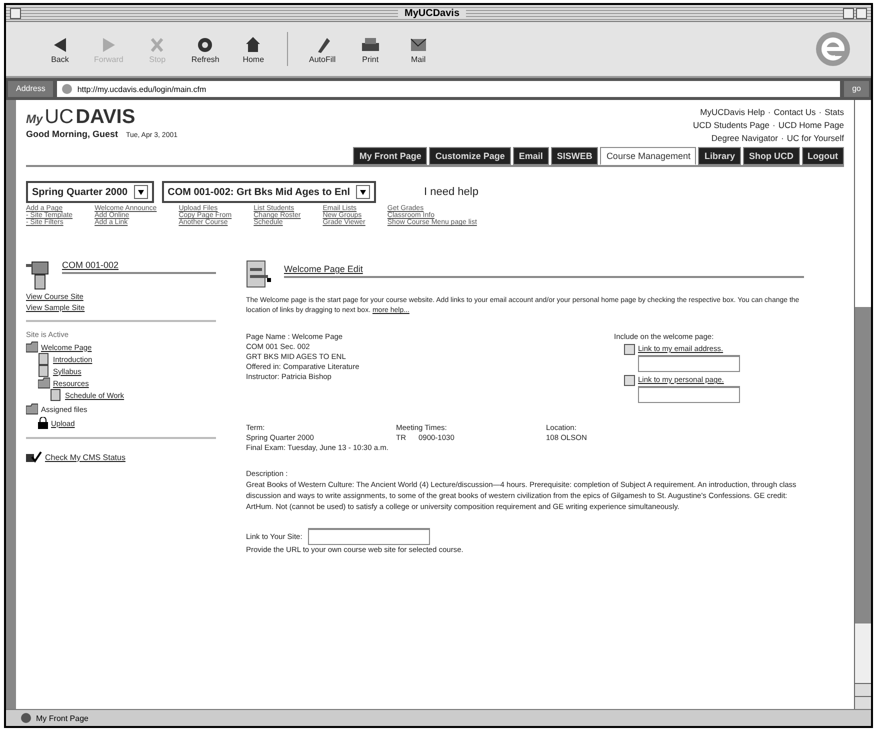 The image size is (877, 733). I want to click on help-link: I need help, so click(451, 192).